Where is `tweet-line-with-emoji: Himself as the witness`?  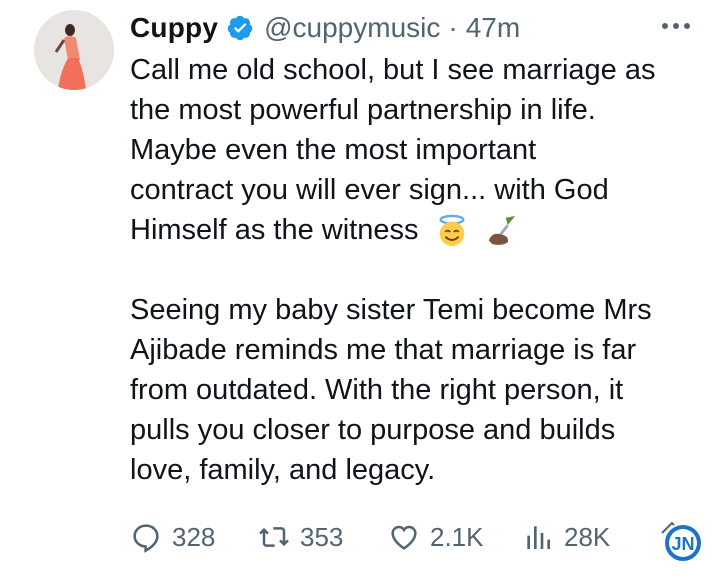 tweet-line-with-emoji: Himself as the witness is located at coordinates (420, 230).